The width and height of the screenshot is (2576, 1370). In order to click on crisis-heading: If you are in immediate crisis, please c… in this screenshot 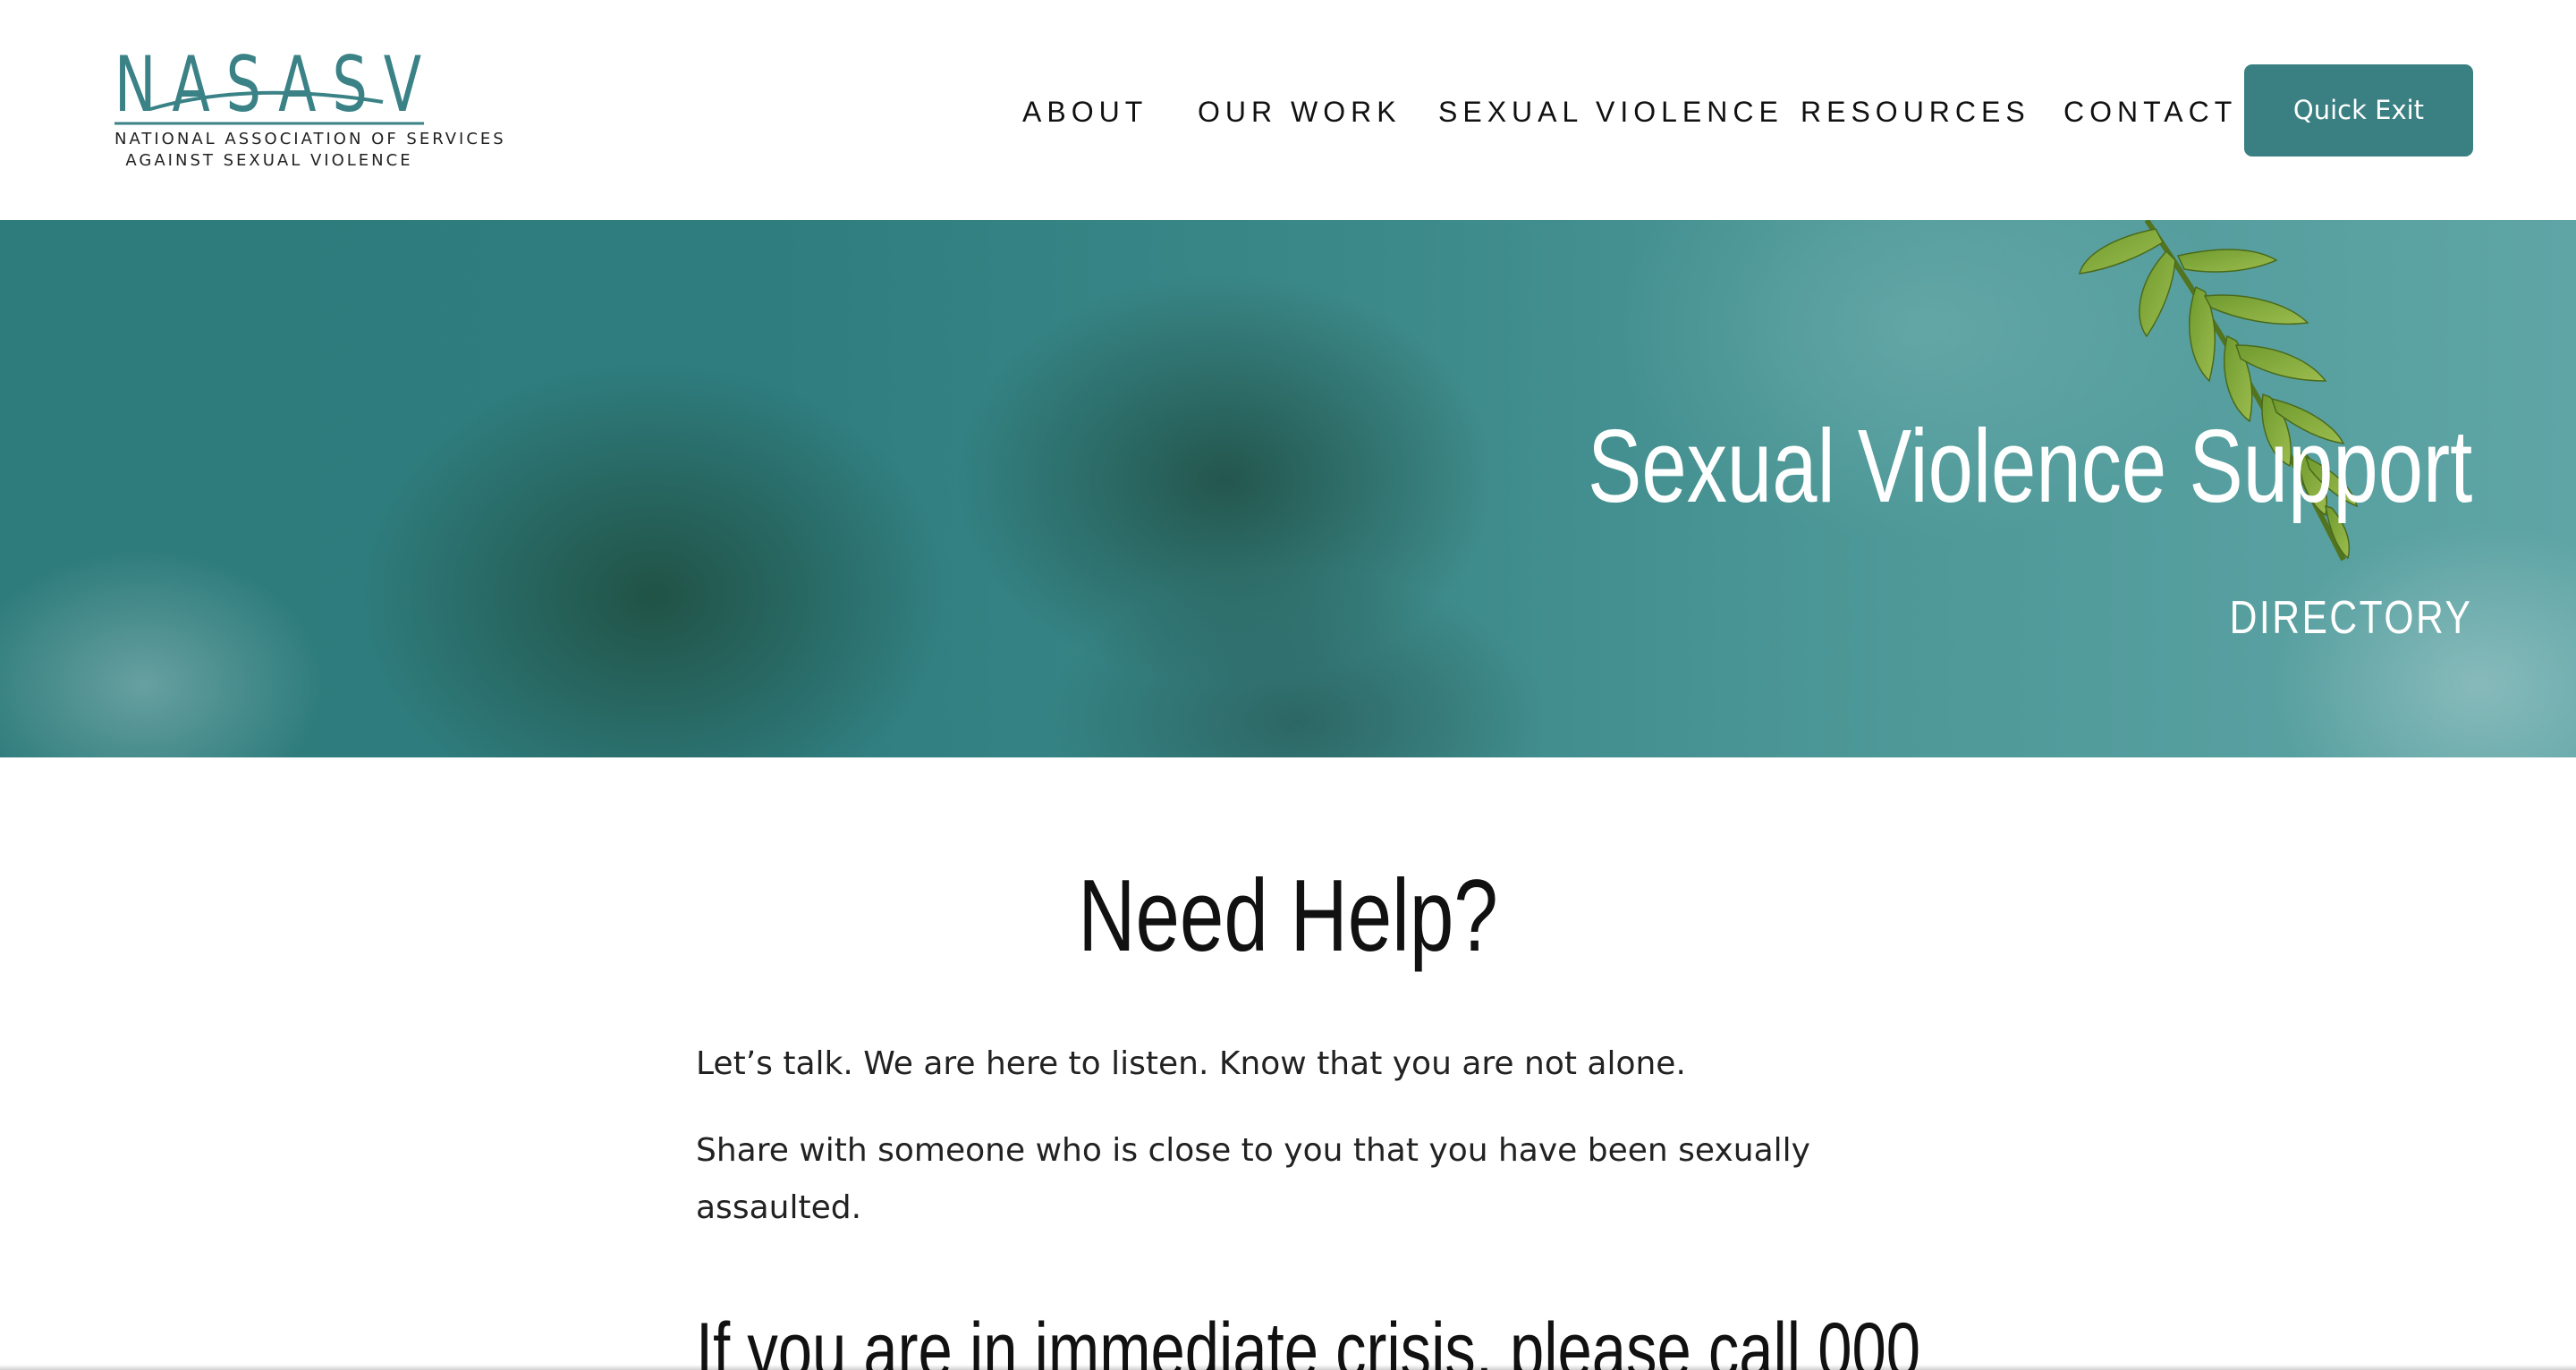, I will do `click(1308, 1338)`.